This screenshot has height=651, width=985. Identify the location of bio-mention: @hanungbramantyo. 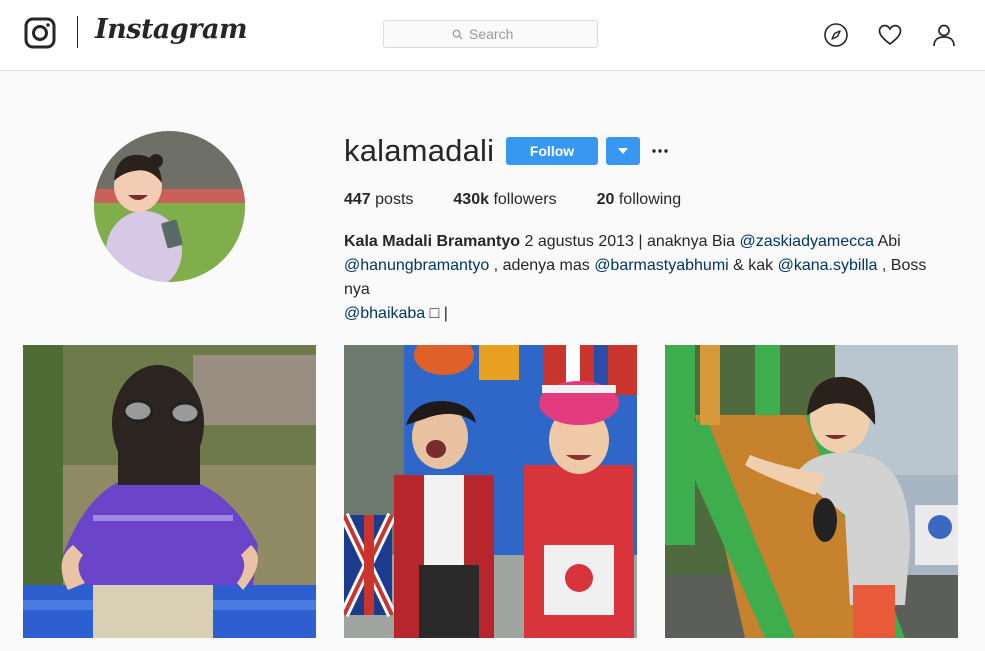
(416, 265).